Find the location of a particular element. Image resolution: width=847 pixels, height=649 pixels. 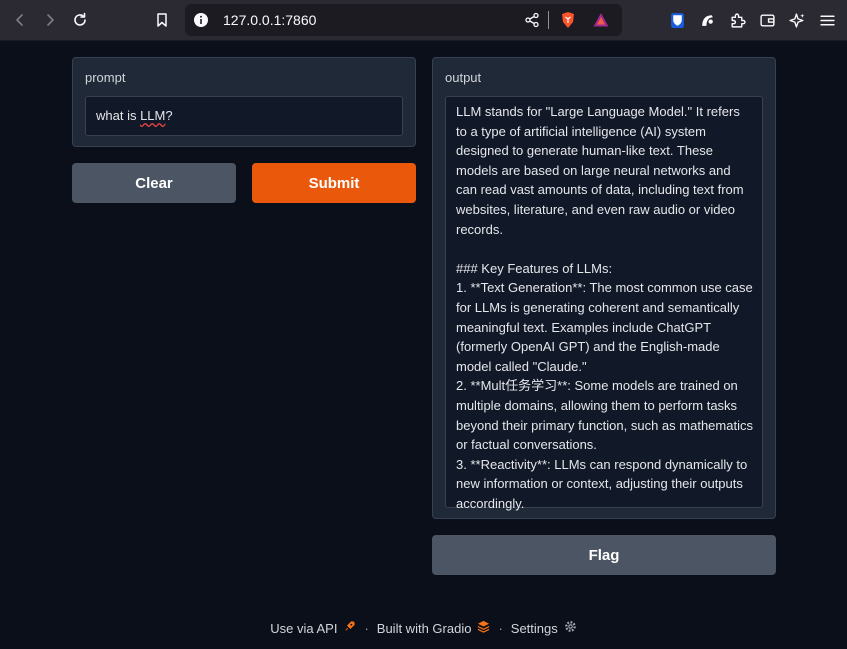

prompt-value: what is LLM? is located at coordinates (134, 115).